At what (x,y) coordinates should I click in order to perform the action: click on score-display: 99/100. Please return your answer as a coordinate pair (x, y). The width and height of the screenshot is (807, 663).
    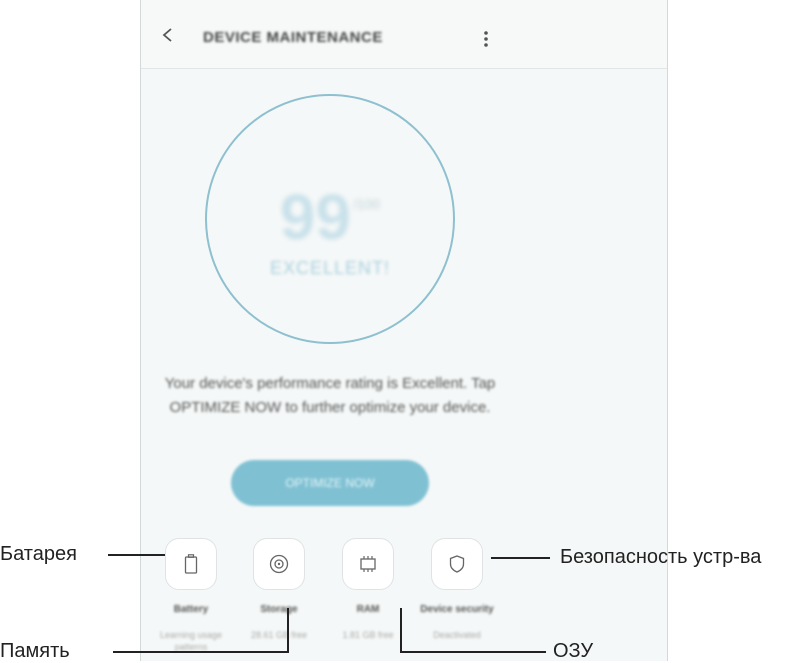
    Looking at the image, I should click on (330, 217).